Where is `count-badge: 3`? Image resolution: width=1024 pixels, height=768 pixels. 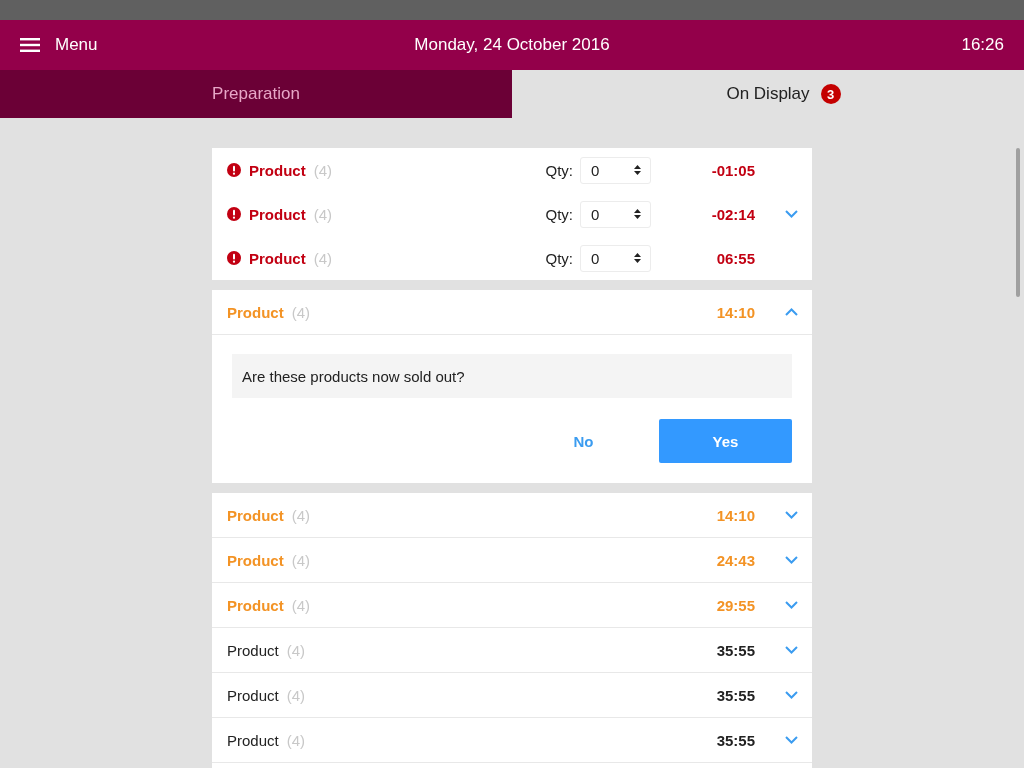 count-badge: 3 is located at coordinates (830, 94).